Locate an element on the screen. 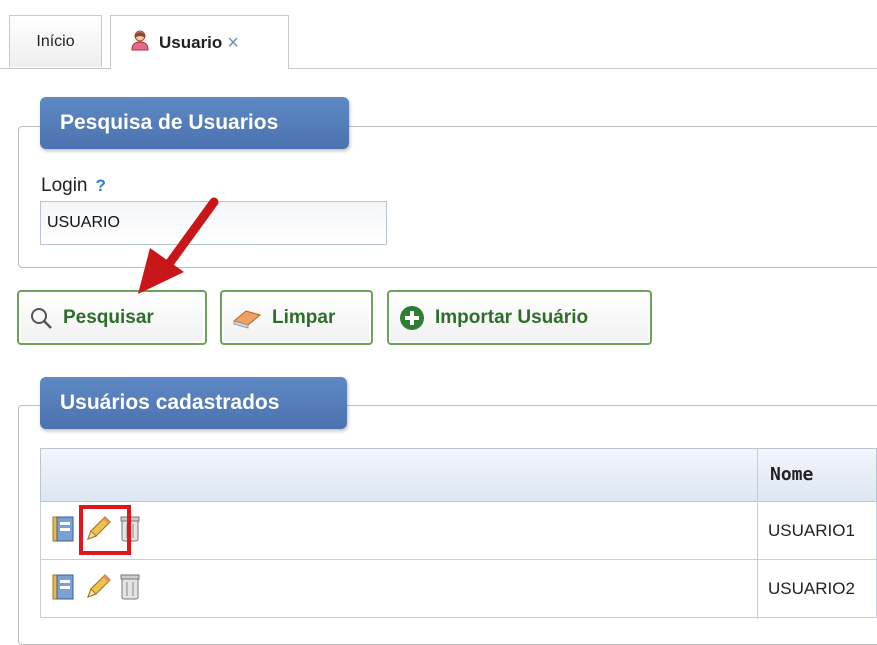  pesquisar-label: Pesquisar is located at coordinates (108, 317).